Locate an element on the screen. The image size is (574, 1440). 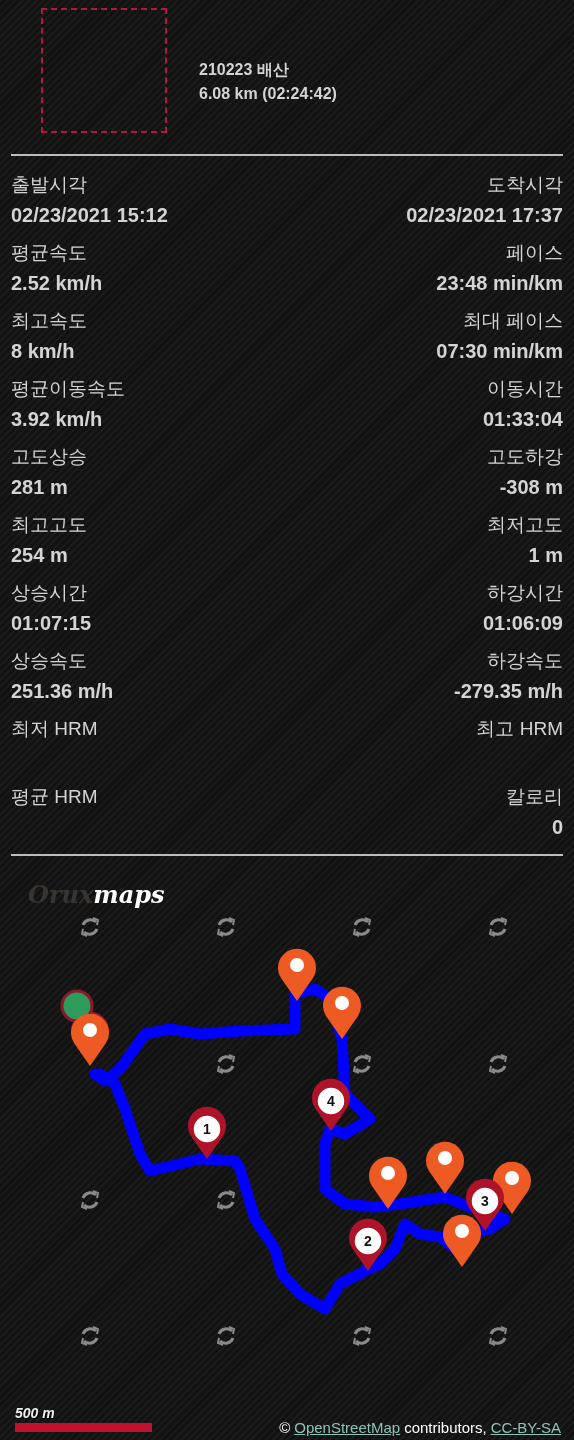
stat-label: 칼로리 is located at coordinates (534, 797).